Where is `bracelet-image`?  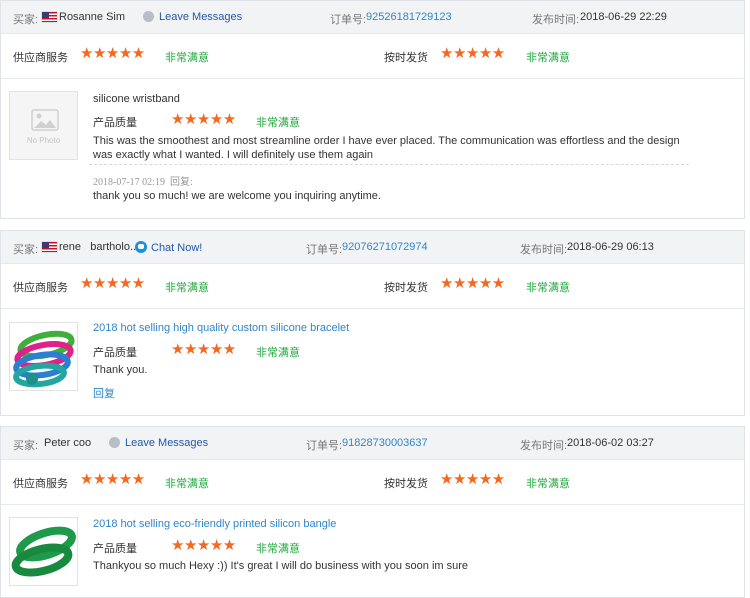 bracelet-image is located at coordinates (44, 359).